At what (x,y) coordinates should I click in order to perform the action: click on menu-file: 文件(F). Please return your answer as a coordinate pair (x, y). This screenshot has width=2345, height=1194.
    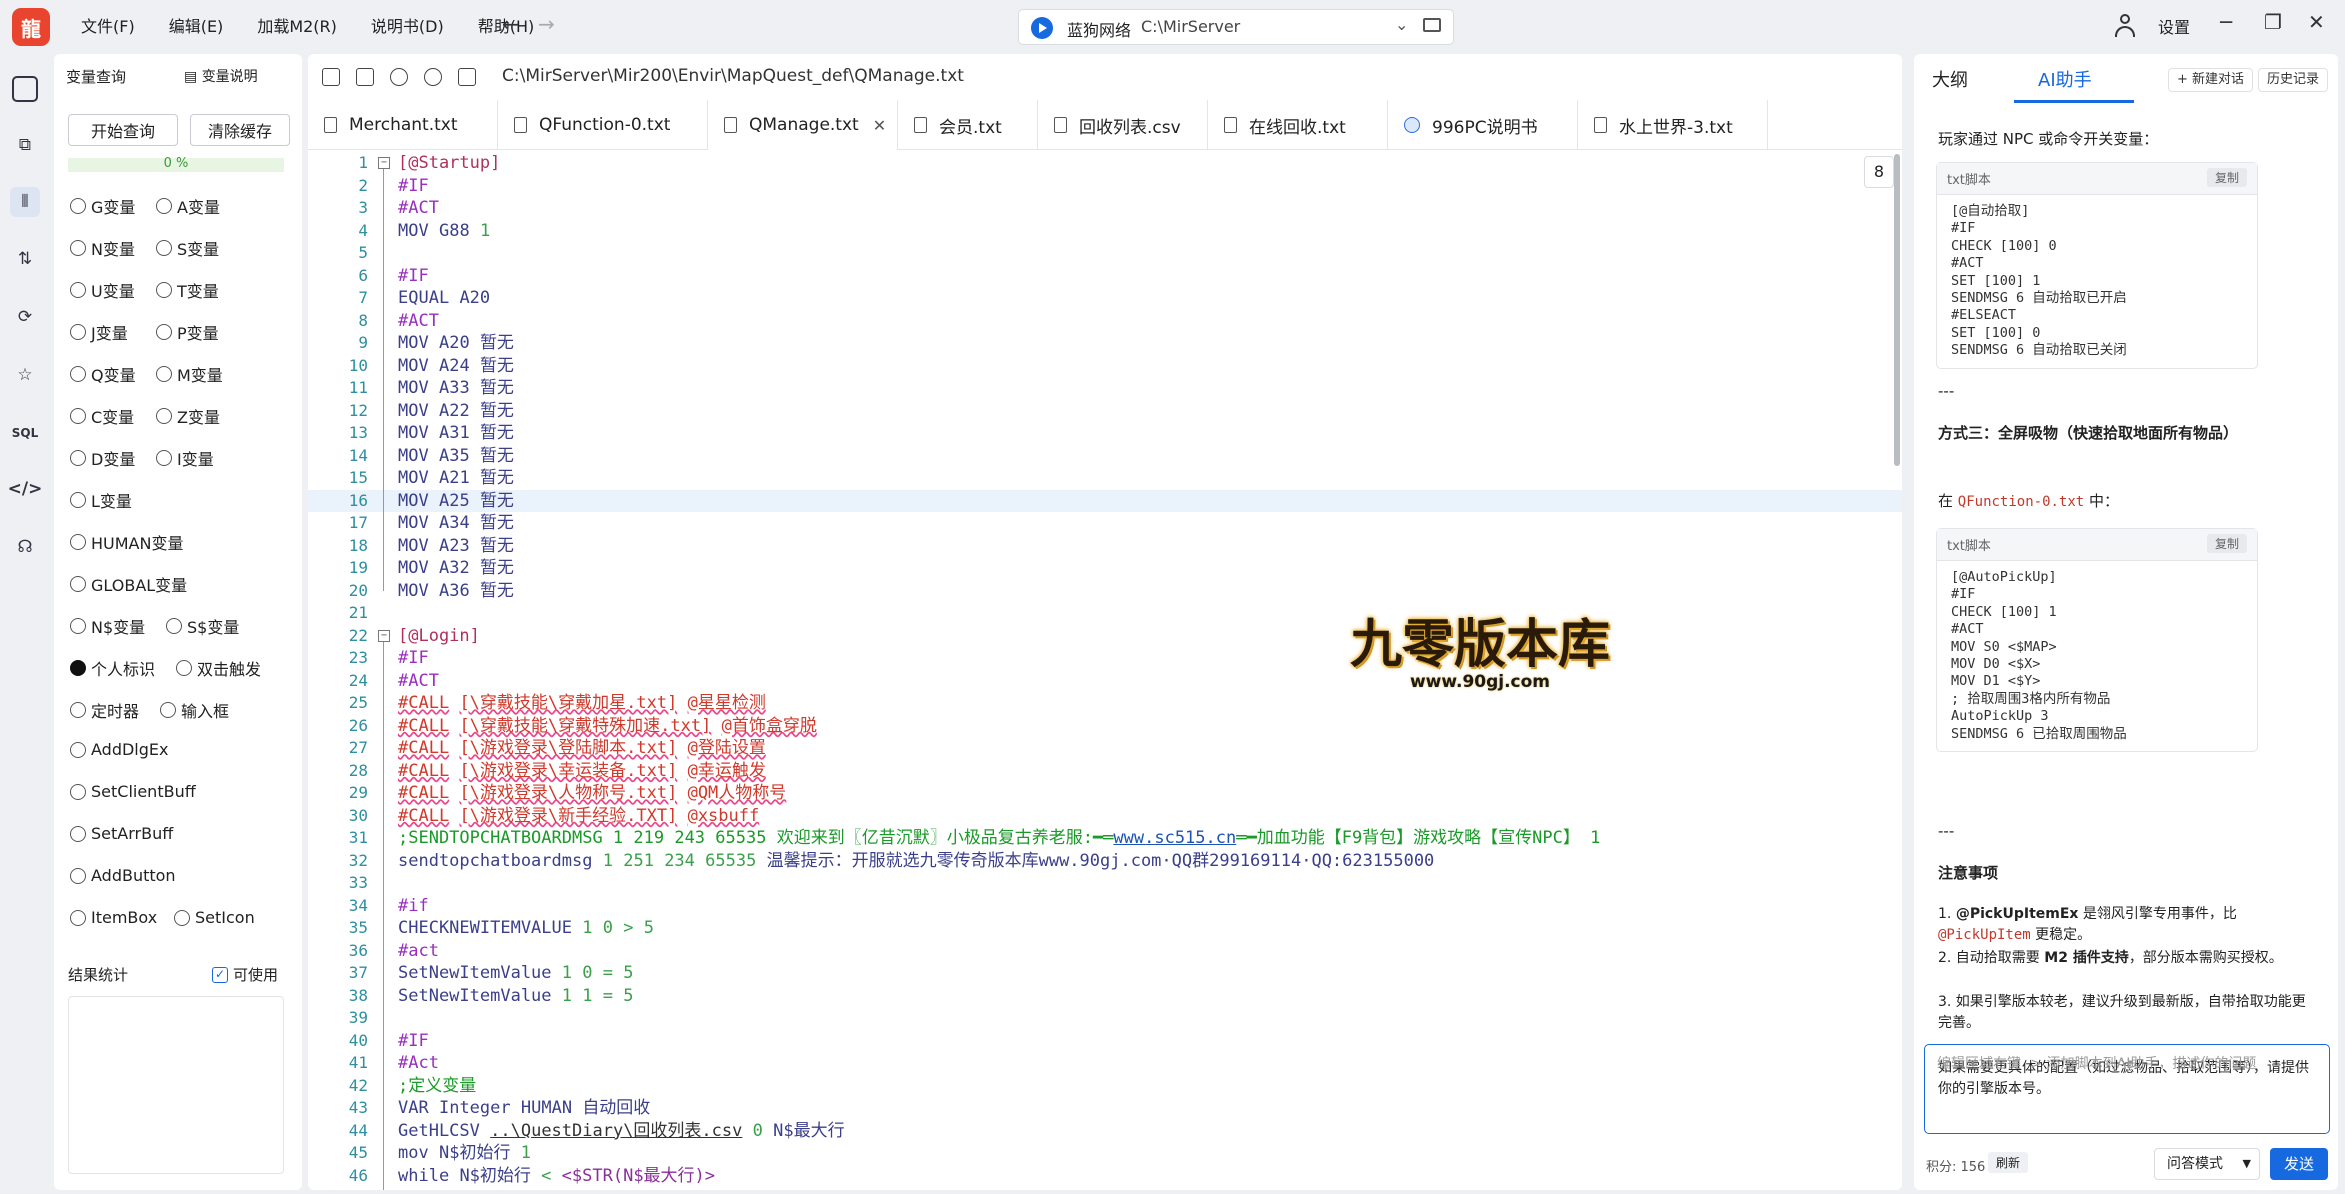
    Looking at the image, I should click on (108, 27).